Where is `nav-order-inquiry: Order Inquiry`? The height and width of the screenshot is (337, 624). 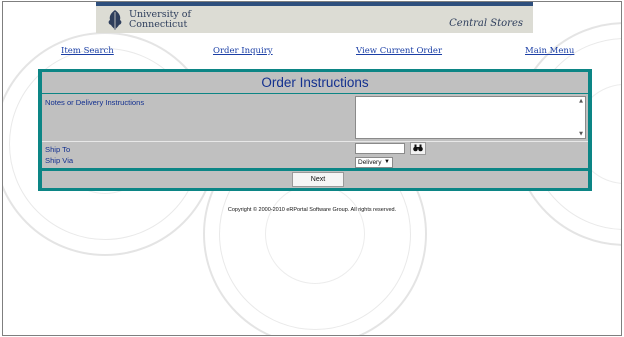 nav-order-inquiry: Order Inquiry is located at coordinates (243, 51).